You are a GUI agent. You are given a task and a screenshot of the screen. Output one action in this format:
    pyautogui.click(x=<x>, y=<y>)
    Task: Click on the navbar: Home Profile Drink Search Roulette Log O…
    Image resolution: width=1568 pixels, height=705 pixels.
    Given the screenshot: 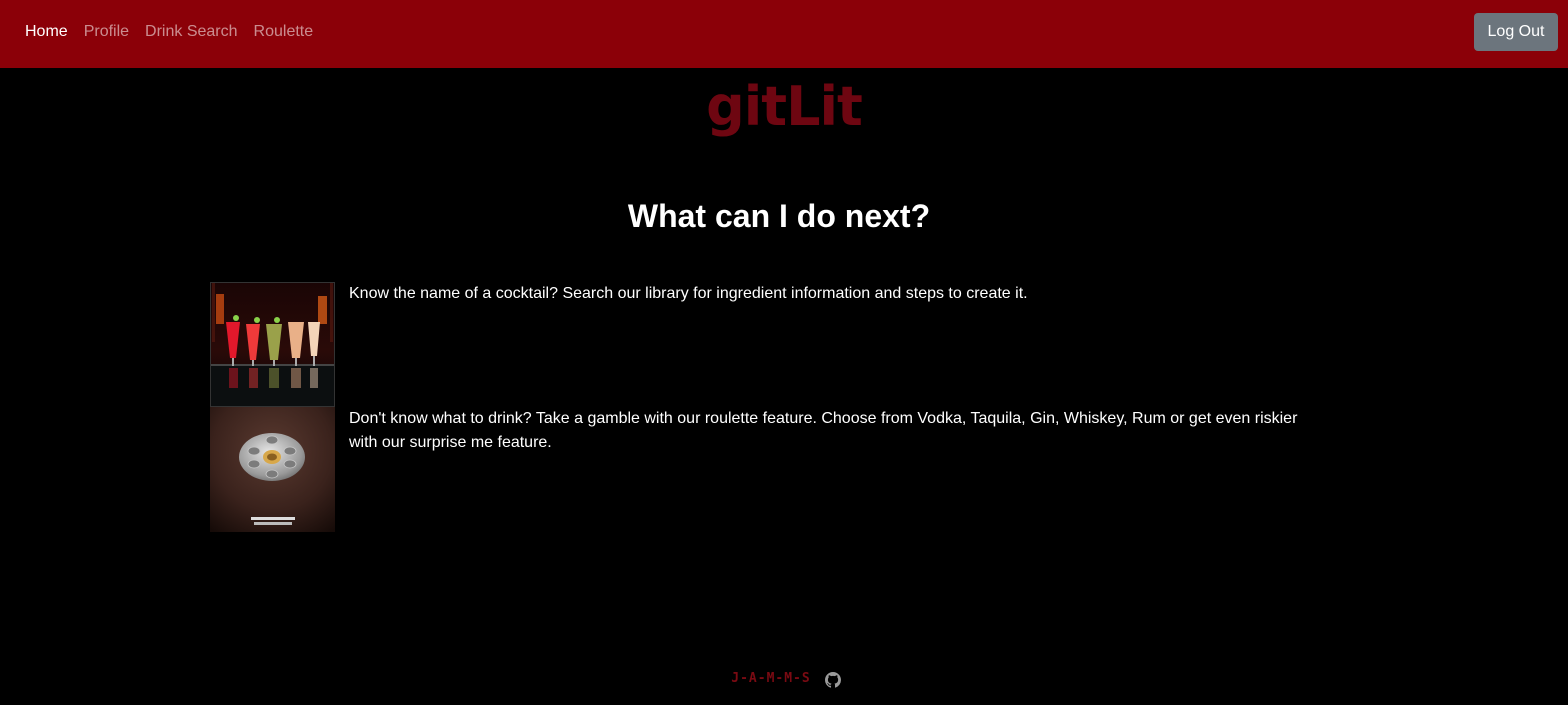 What is the action you would take?
    pyautogui.click(x=784, y=34)
    